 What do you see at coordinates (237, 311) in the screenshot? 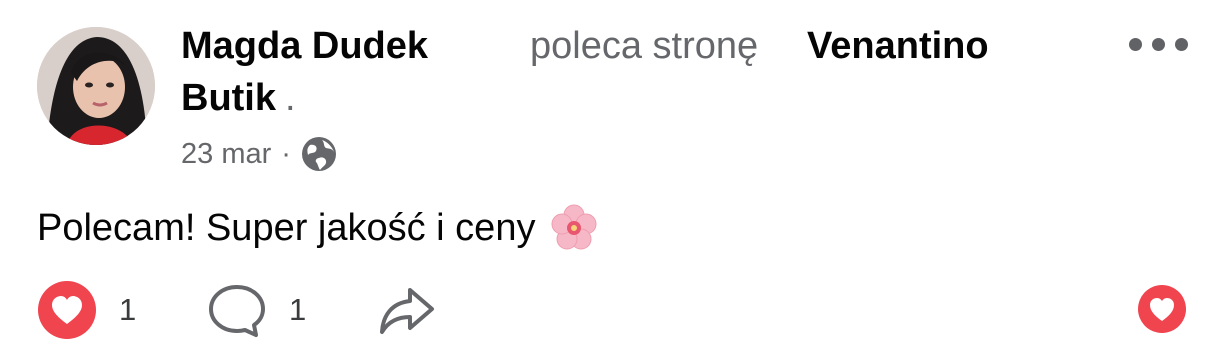
I see `comment-bubble-icon` at bounding box center [237, 311].